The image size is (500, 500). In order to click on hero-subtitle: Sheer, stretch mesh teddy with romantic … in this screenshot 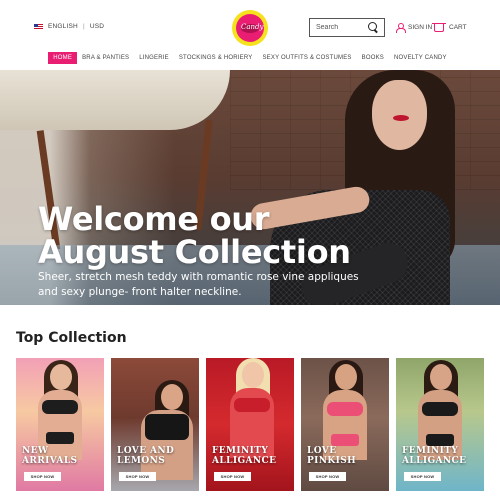, I will do `click(198, 284)`.